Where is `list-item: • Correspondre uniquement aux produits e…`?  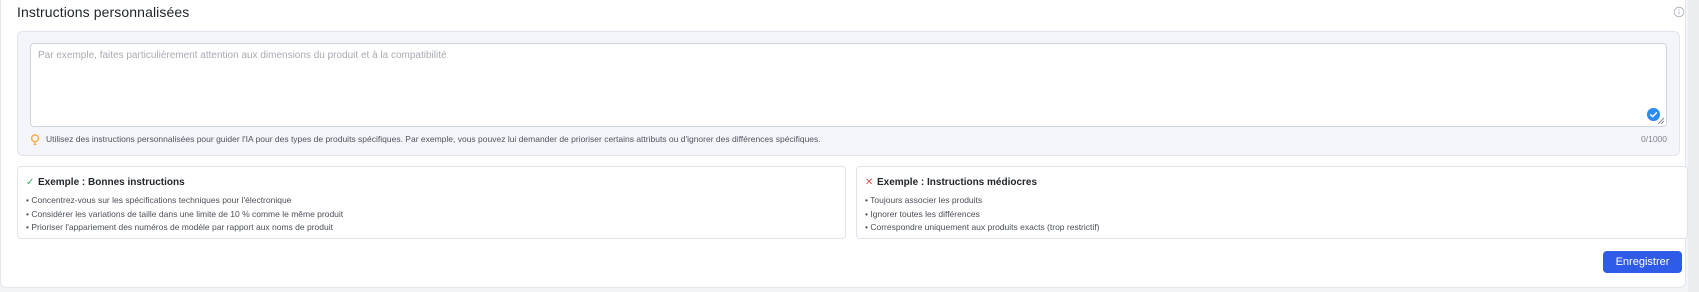
list-item: • Correspondre uniquement aux produits e… is located at coordinates (982, 227).